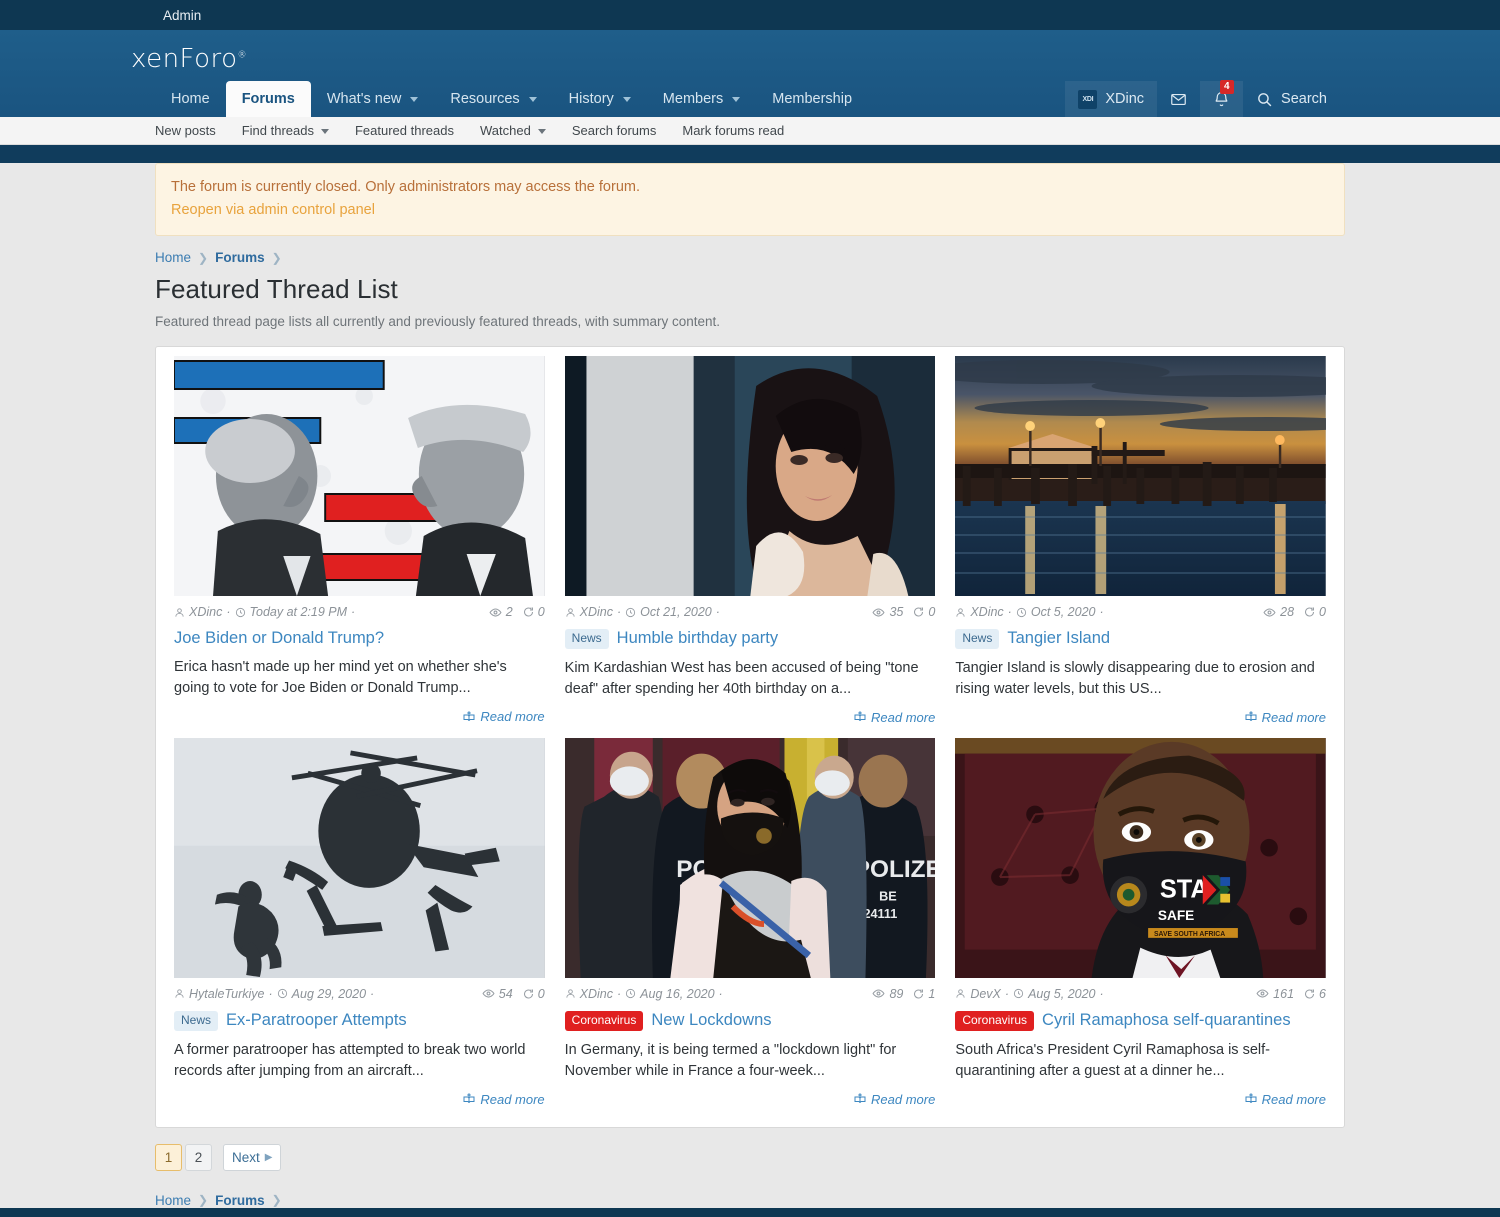  I want to click on user-menu-button: XDI XDinc, so click(1111, 99).